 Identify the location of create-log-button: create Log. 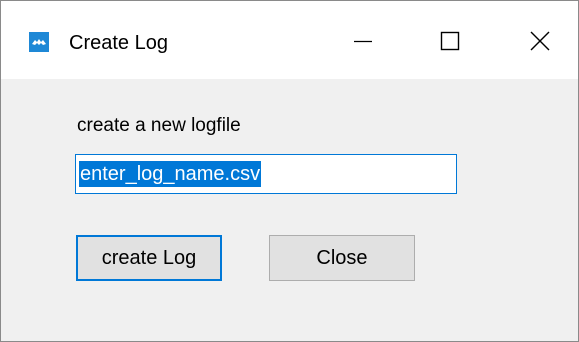
(149, 258).